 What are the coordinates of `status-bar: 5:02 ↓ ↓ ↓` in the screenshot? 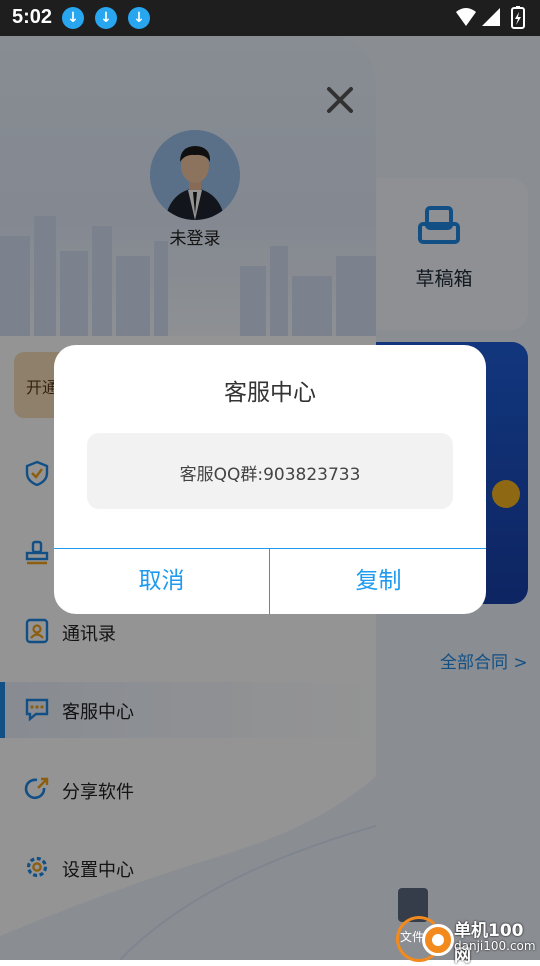 It's located at (270, 18).